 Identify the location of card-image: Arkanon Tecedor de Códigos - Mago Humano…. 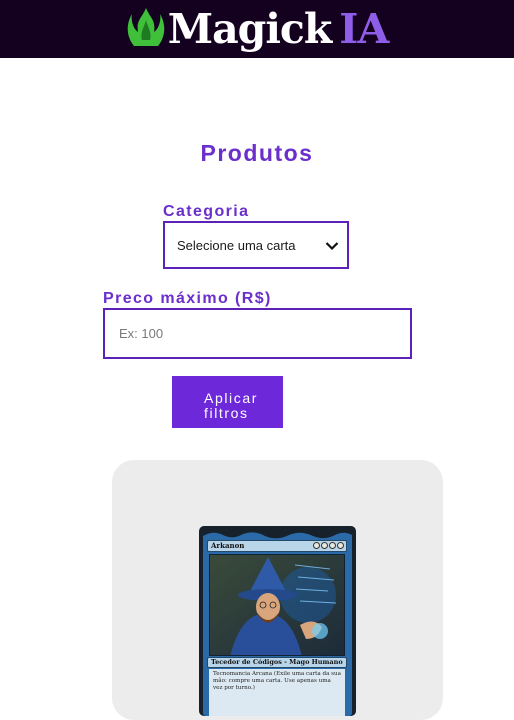
(277, 621).